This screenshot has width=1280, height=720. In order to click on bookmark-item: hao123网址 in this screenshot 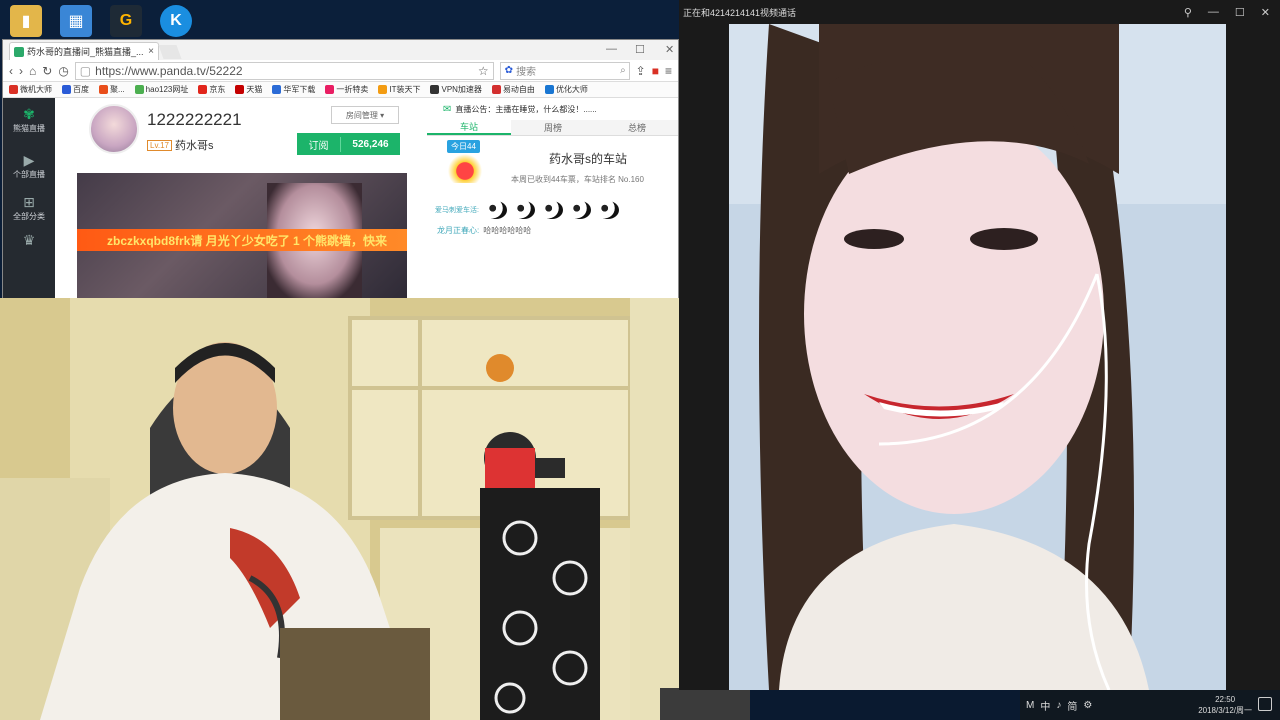, I will do `click(161, 89)`.